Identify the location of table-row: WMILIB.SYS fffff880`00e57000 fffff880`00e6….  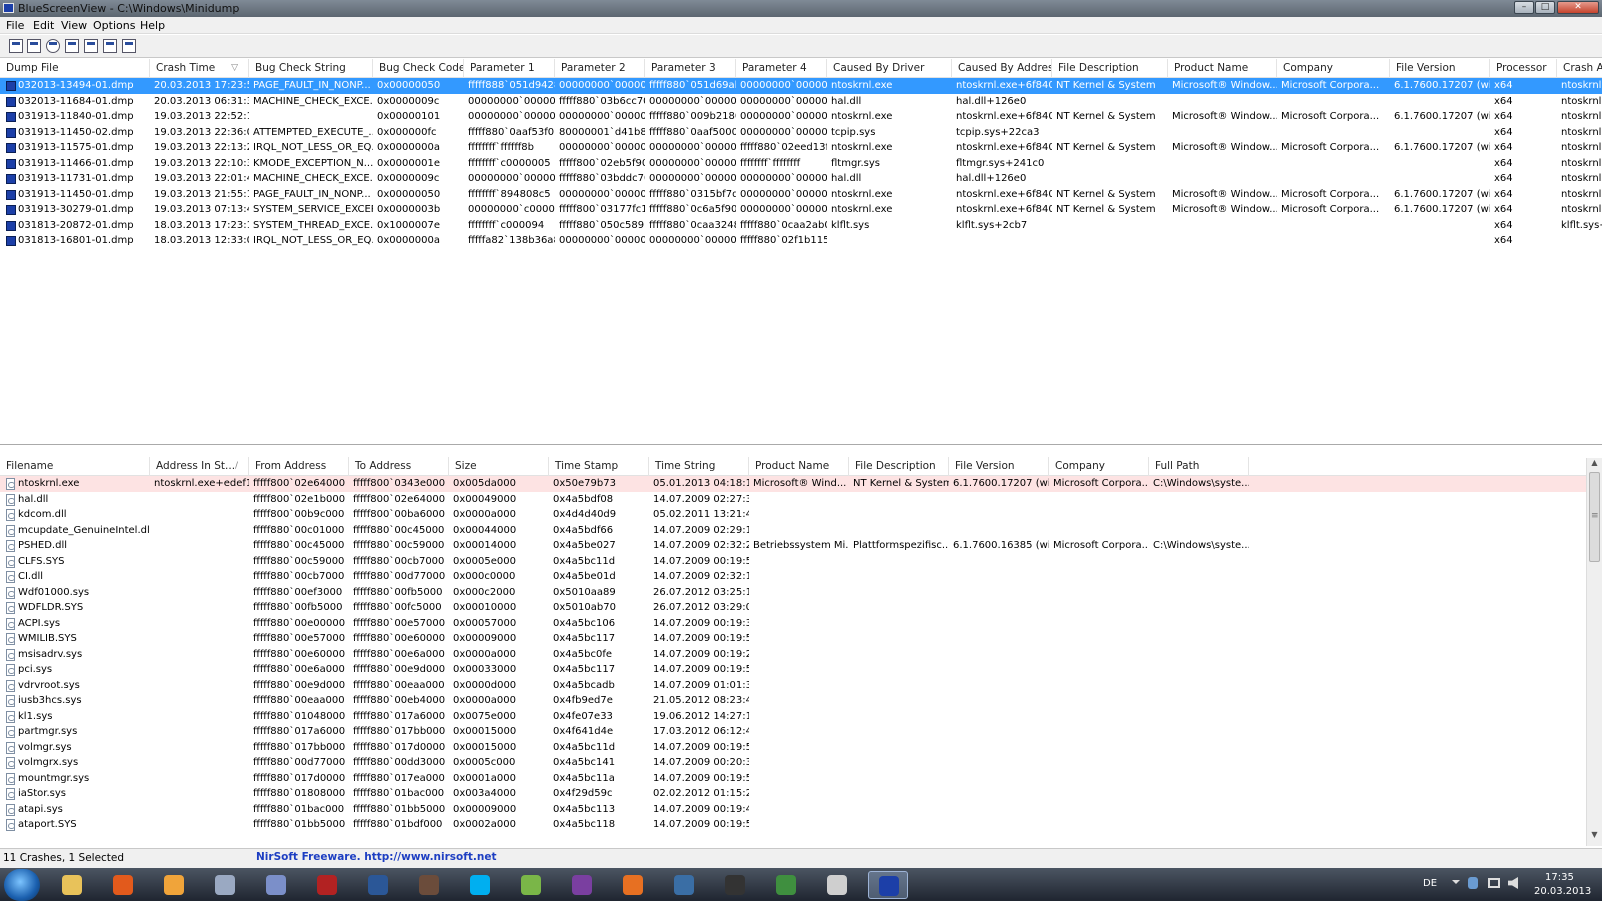
(801, 639).